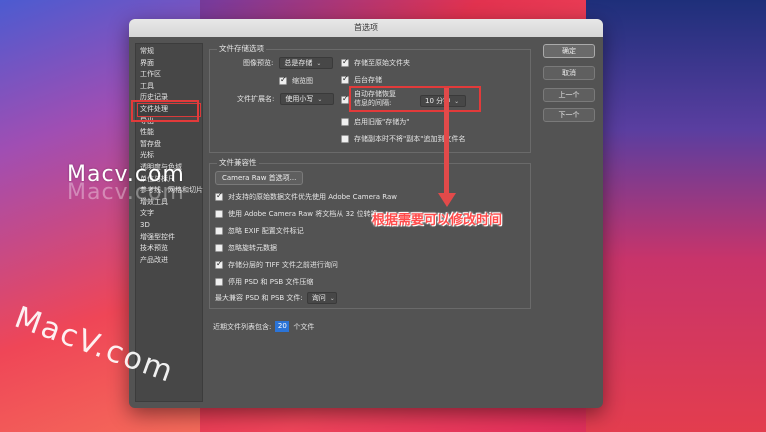 This screenshot has width=766, height=432. Describe the element at coordinates (219, 264) in the screenshot. I see `ask-tiff-checkbox` at that location.